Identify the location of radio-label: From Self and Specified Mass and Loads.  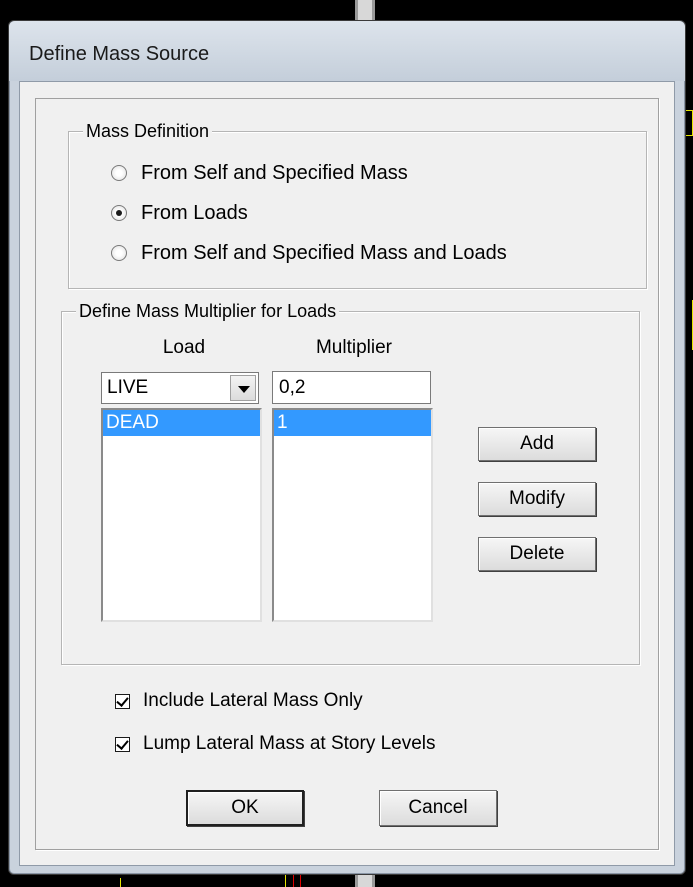
(324, 252).